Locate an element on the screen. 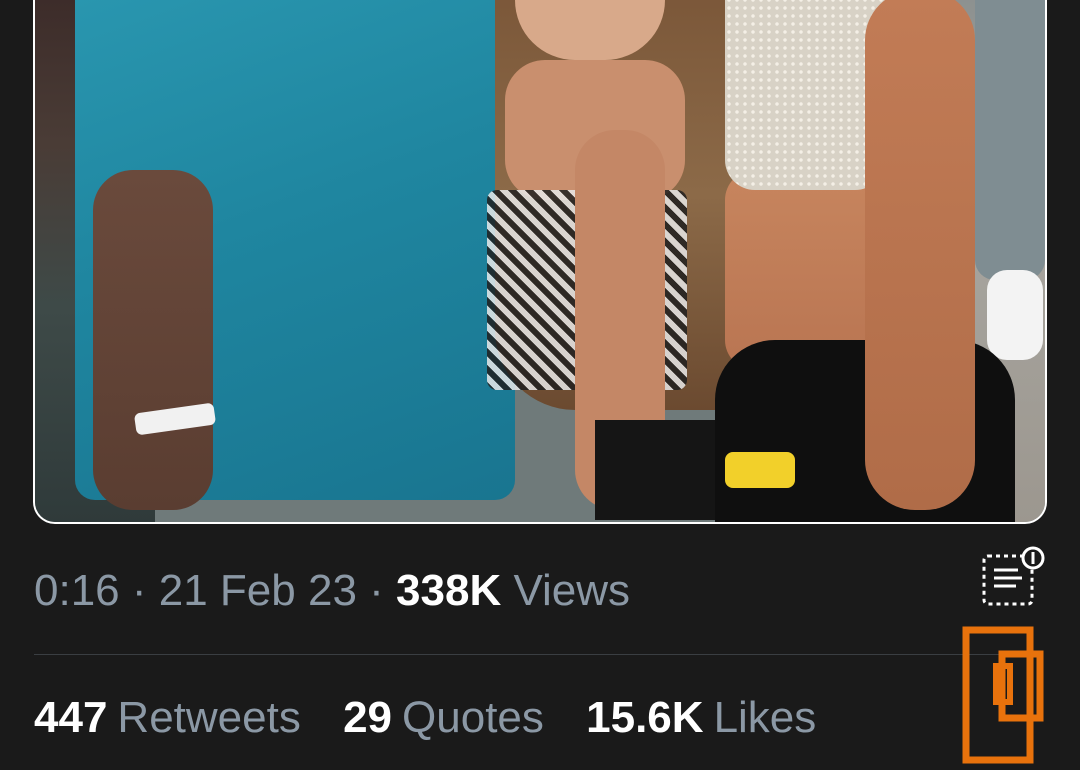  retweets-count: 447 is located at coordinates (71, 717).